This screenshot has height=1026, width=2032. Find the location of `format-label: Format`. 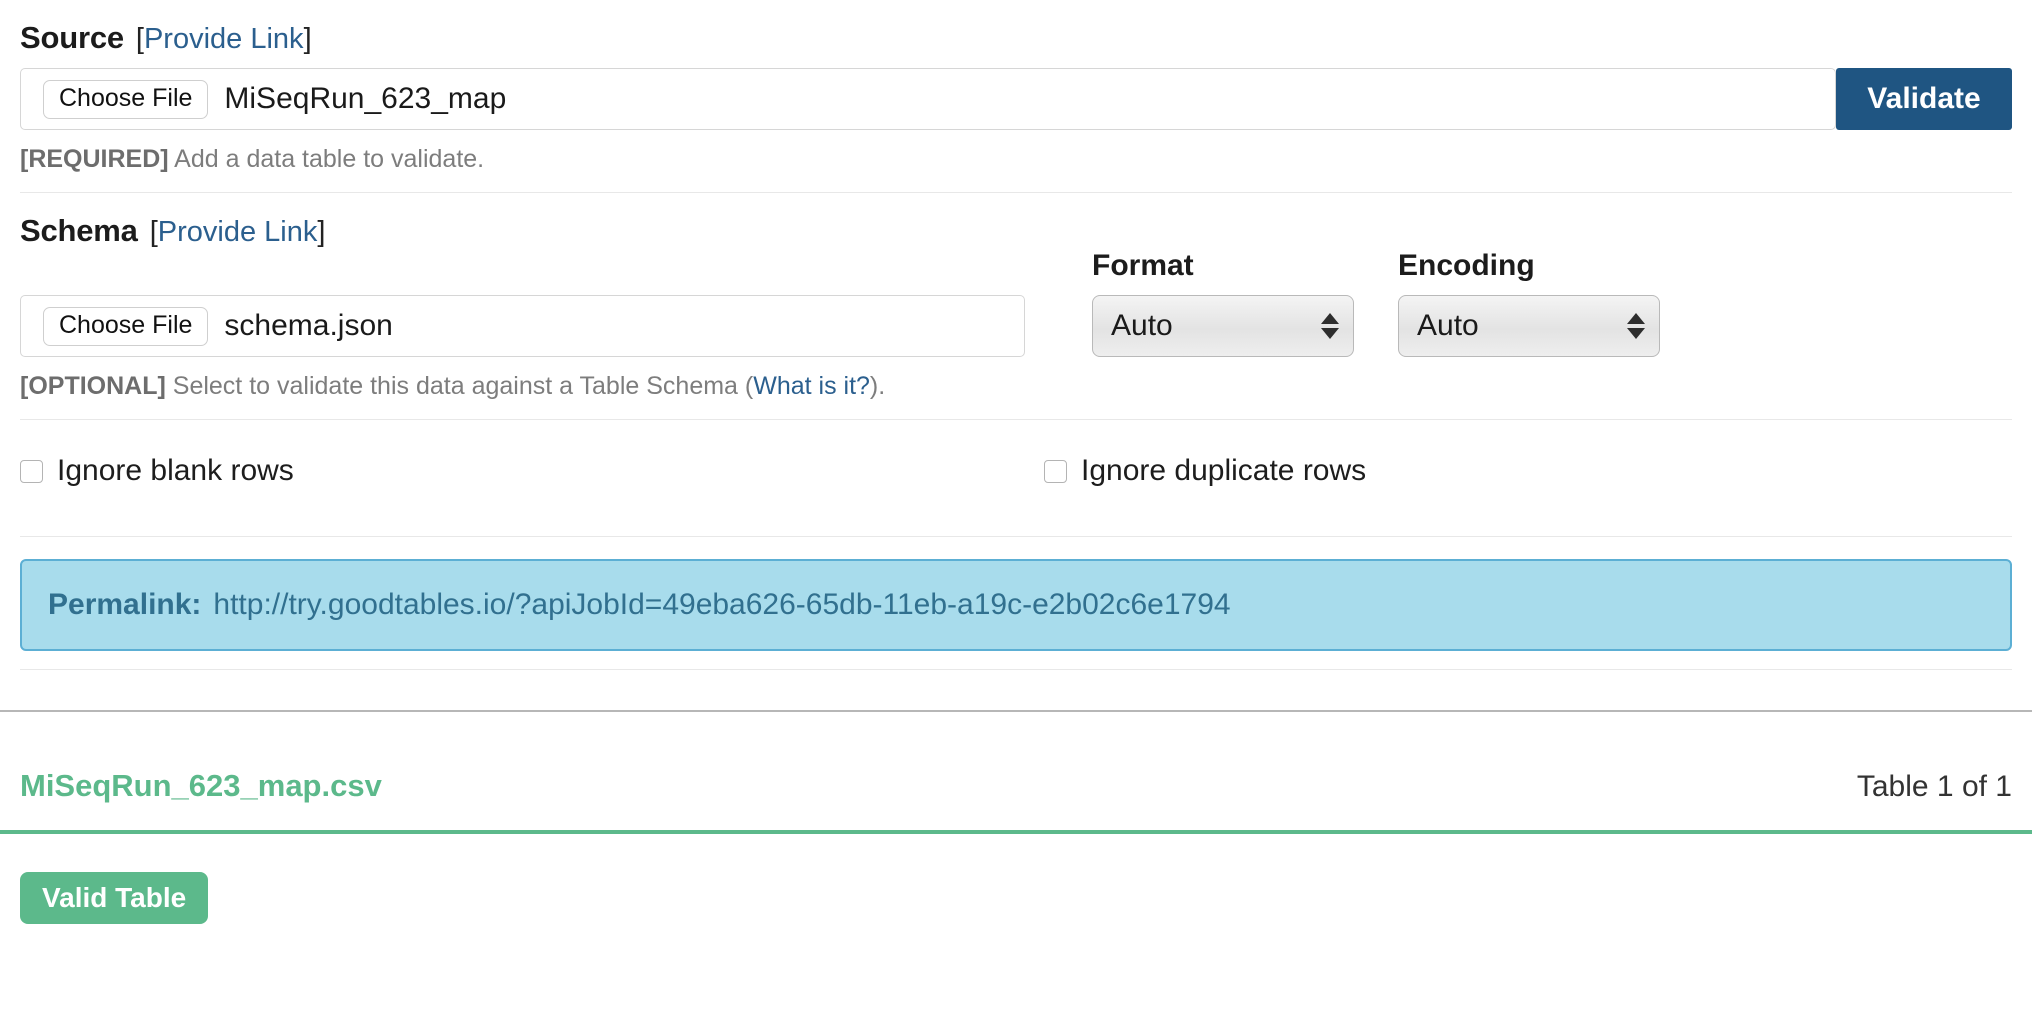

format-label: Format is located at coordinates (1143, 265).